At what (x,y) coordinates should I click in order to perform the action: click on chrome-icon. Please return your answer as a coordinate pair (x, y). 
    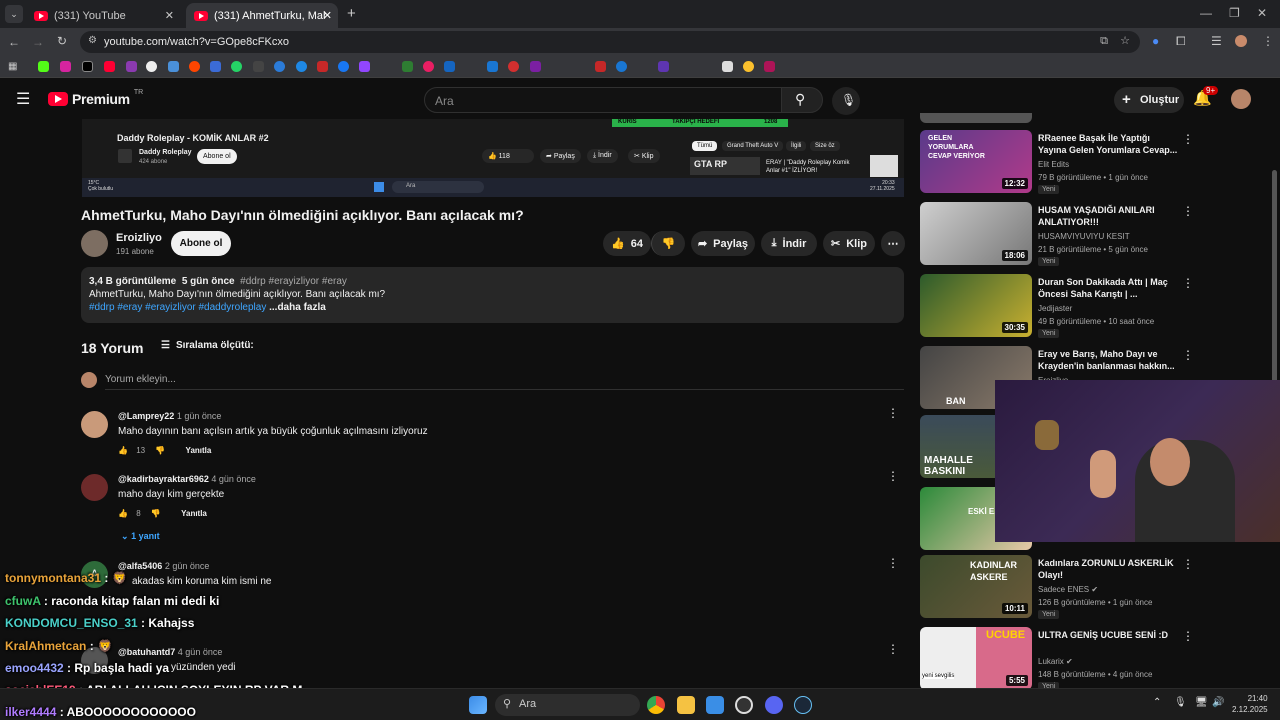
    Looking at the image, I should click on (656, 705).